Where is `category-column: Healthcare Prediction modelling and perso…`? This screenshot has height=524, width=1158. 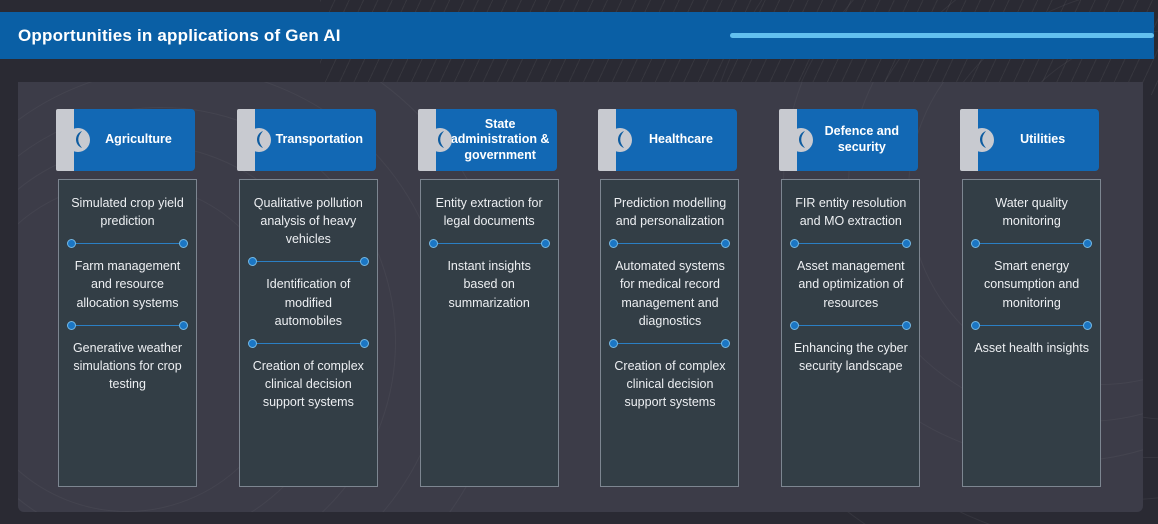
category-column: Healthcare Prediction modelling and perso… is located at coordinates (670, 298).